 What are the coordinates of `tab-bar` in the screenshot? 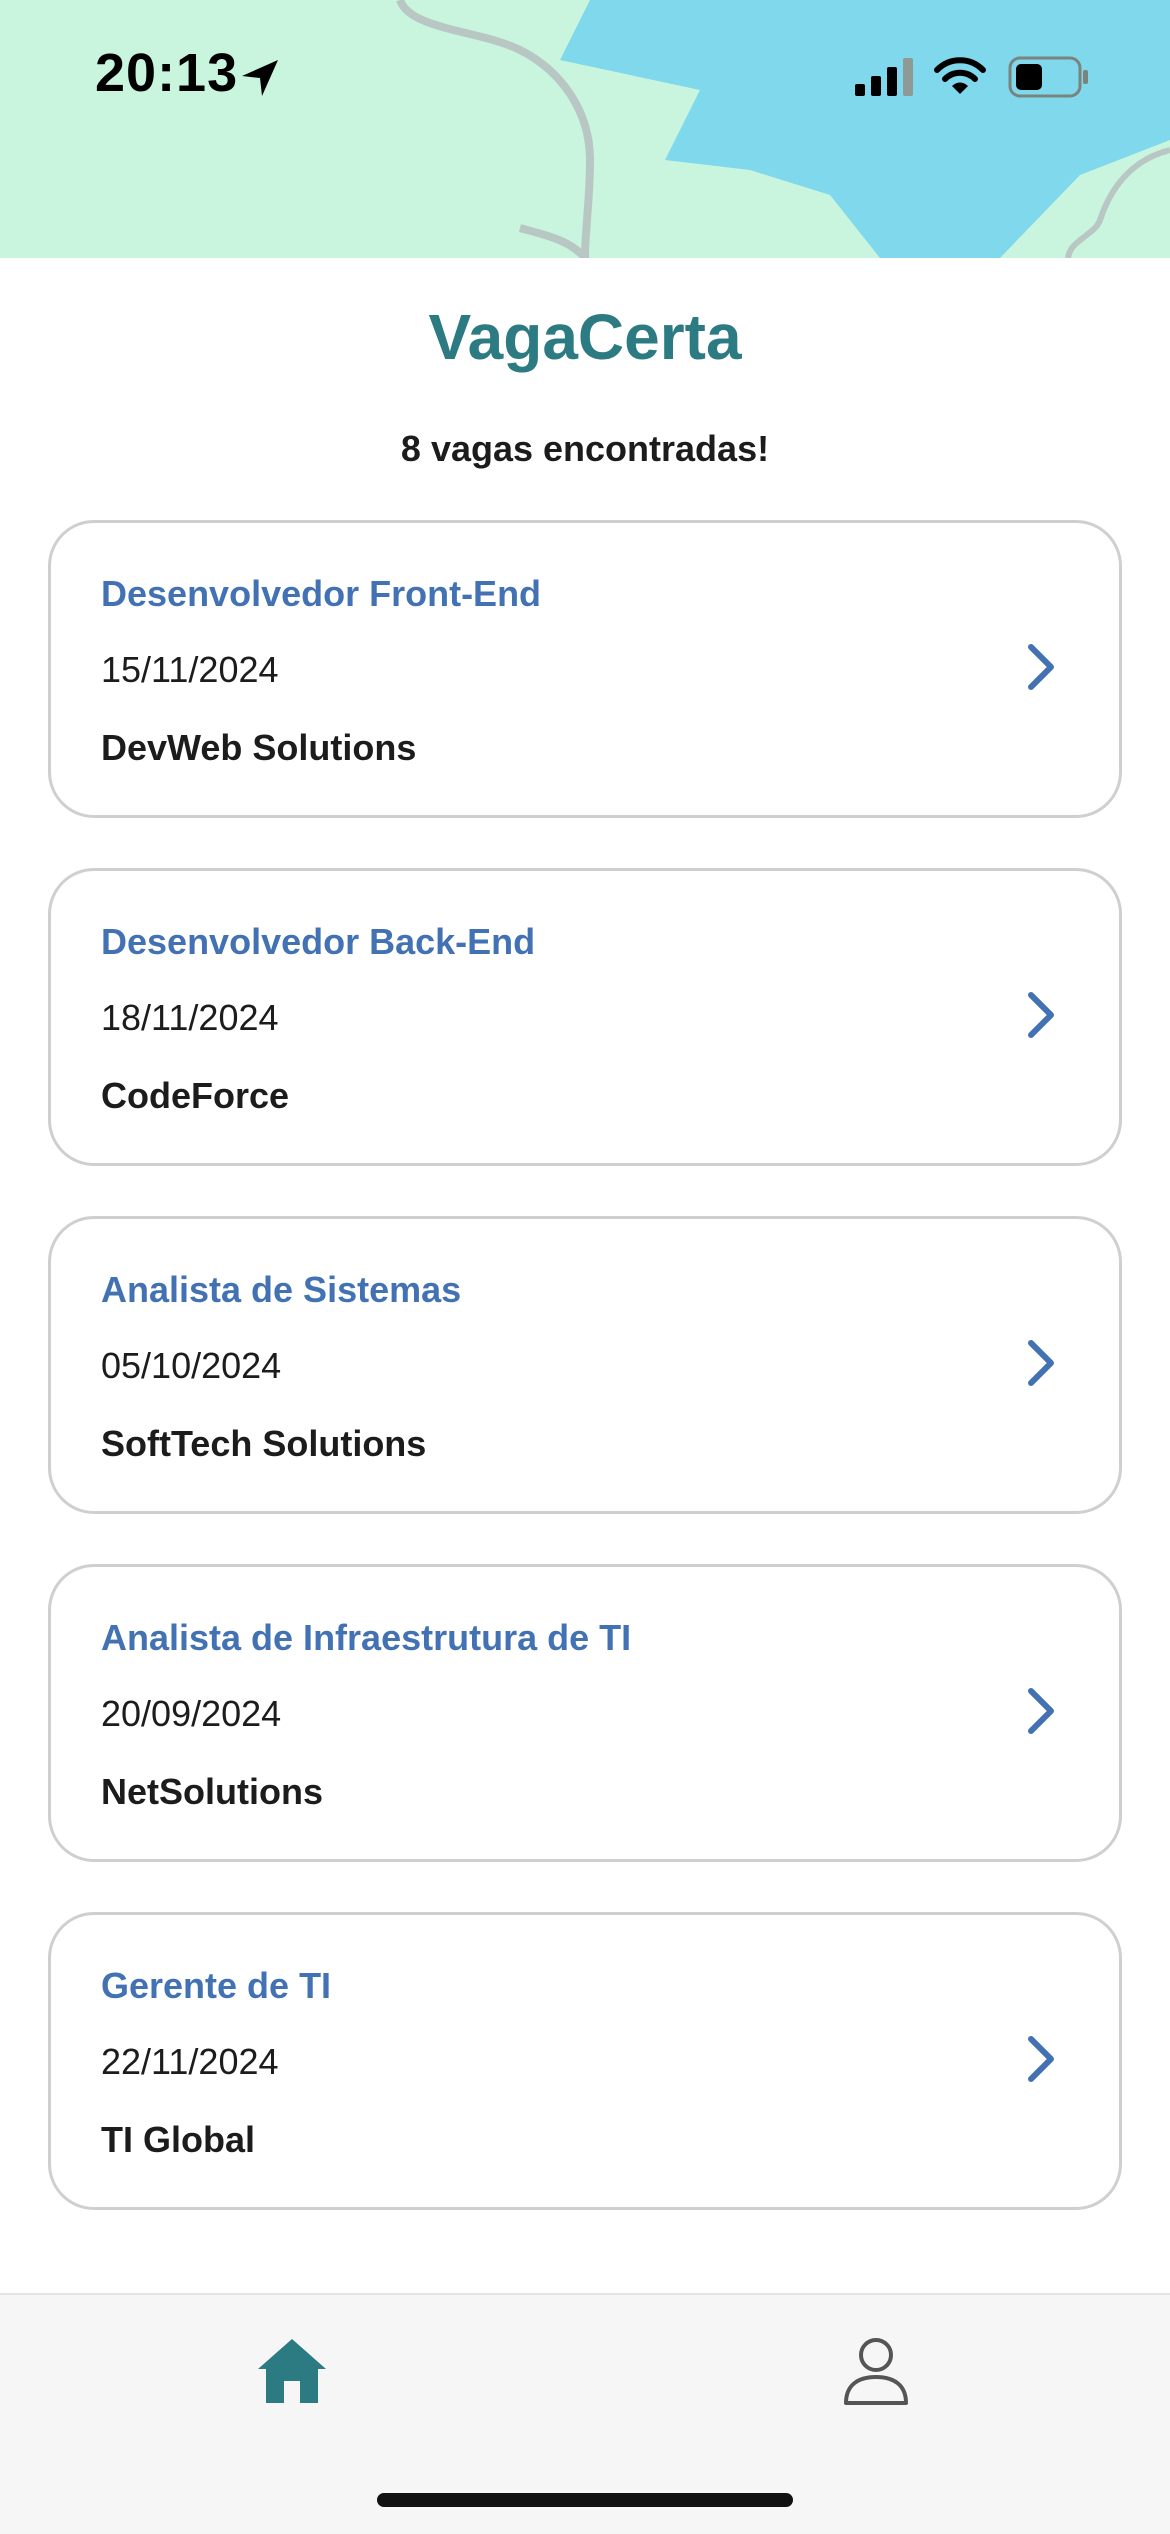 It's located at (585, 2413).